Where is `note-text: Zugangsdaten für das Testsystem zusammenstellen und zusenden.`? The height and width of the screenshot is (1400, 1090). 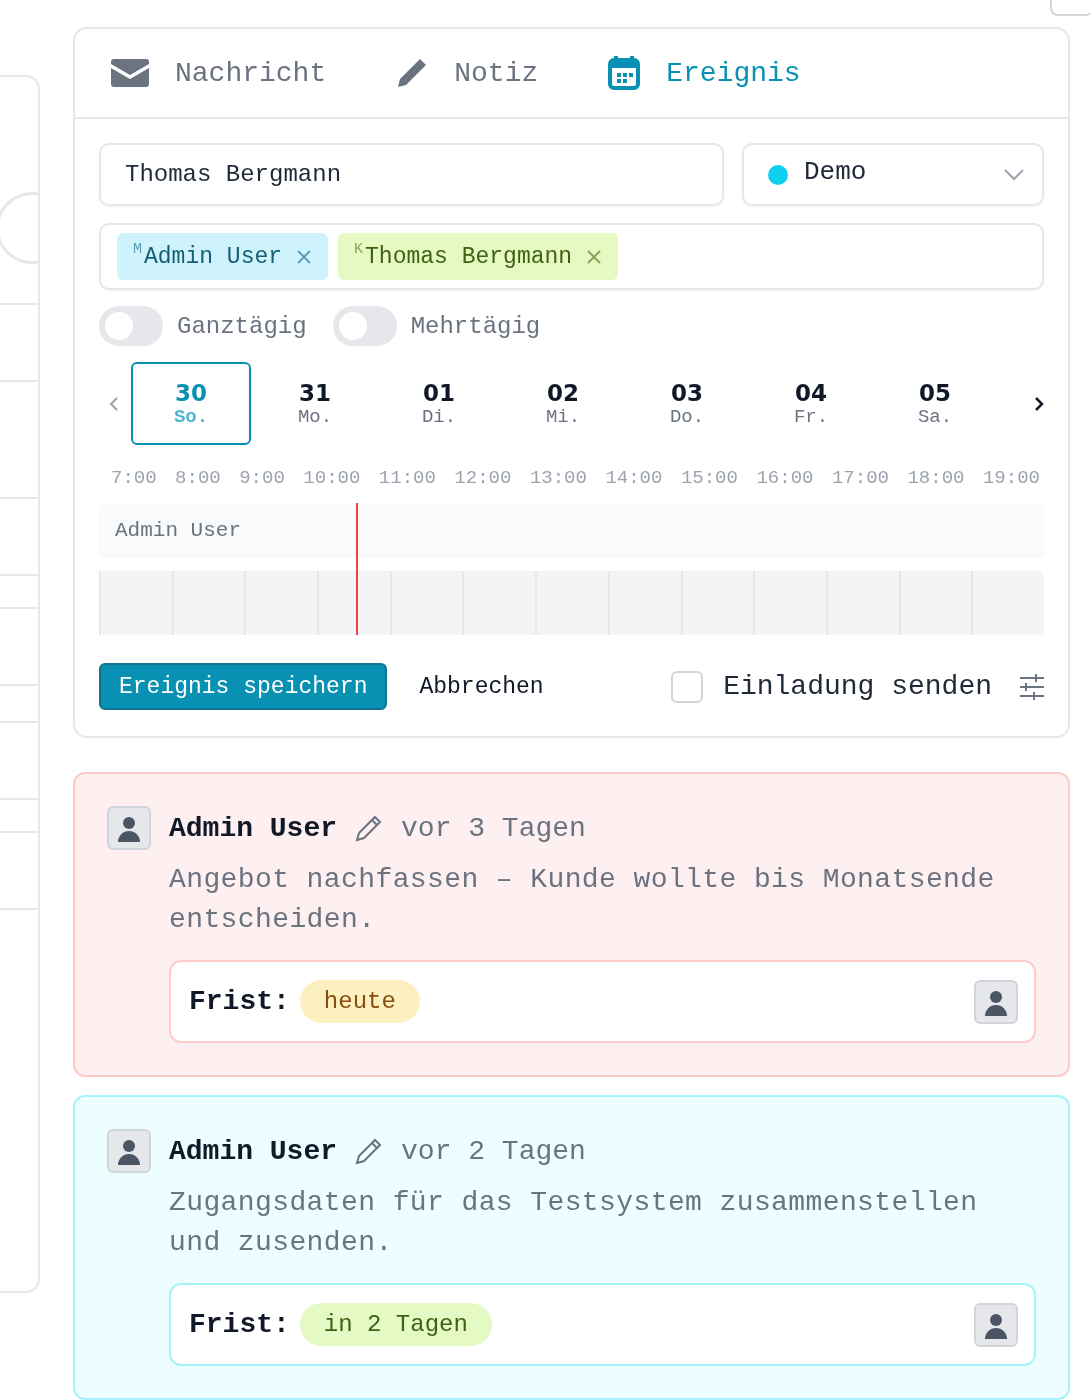 note-text: Zugangsdaten für das Testsystem zusammenstellen und zusenden. is located at coordinates (574, 1223).